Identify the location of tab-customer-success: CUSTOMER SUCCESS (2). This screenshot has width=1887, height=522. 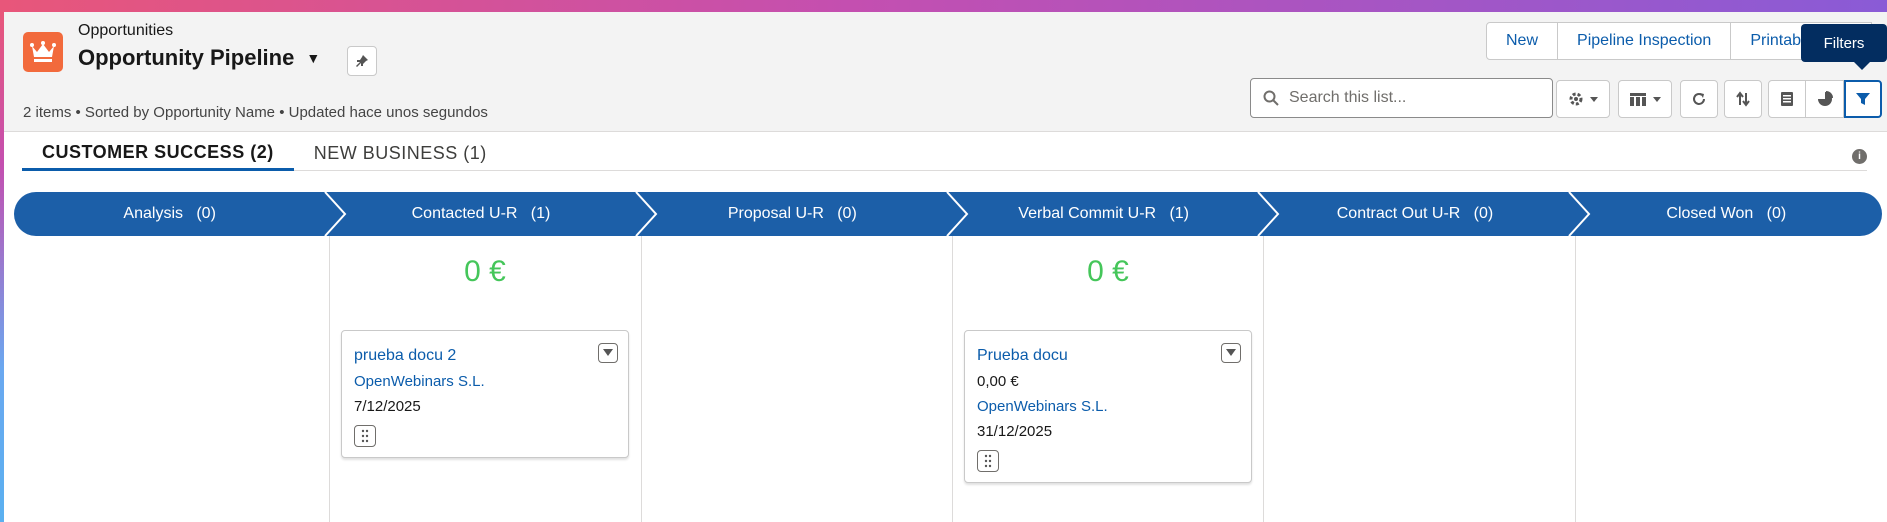
(158, 153).